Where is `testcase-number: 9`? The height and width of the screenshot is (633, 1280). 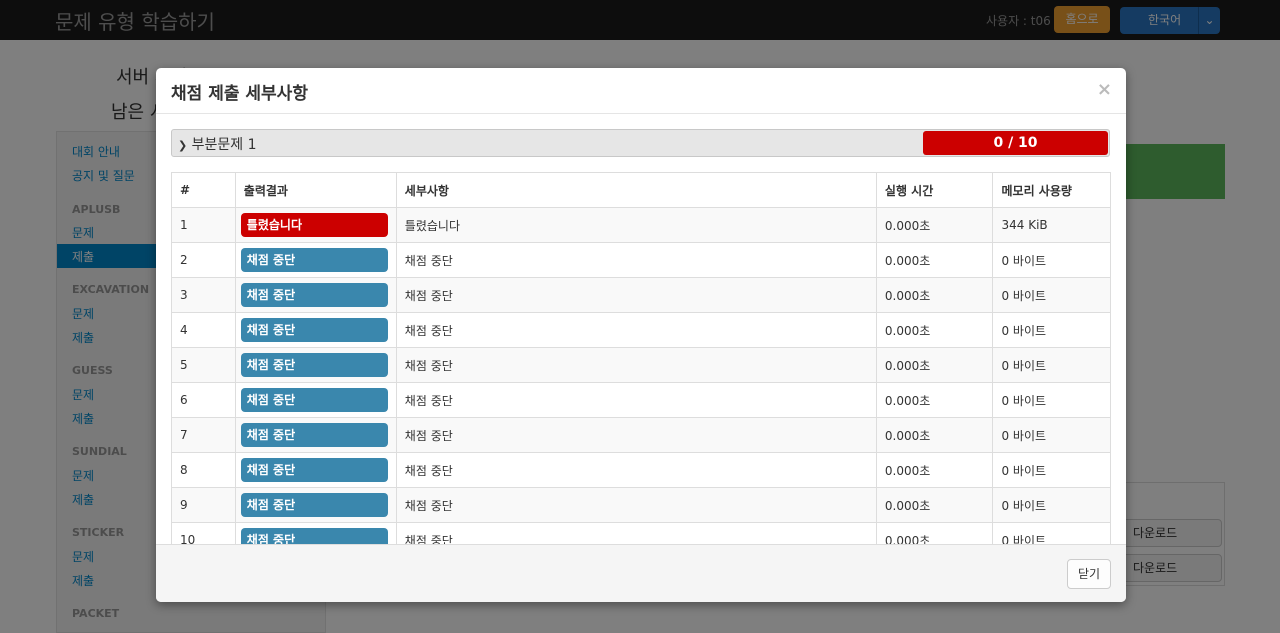 testcase-number: 9 is located at coordinates (203, 505).